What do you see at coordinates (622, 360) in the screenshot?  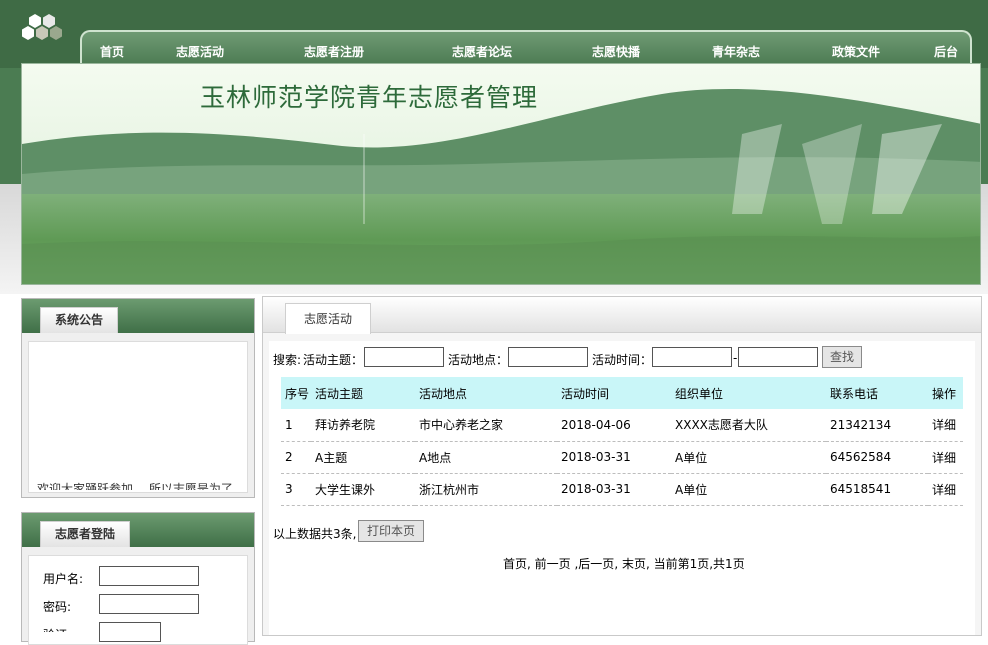 I see `time-label: 活动时间：` at bounding box center [622, 360].